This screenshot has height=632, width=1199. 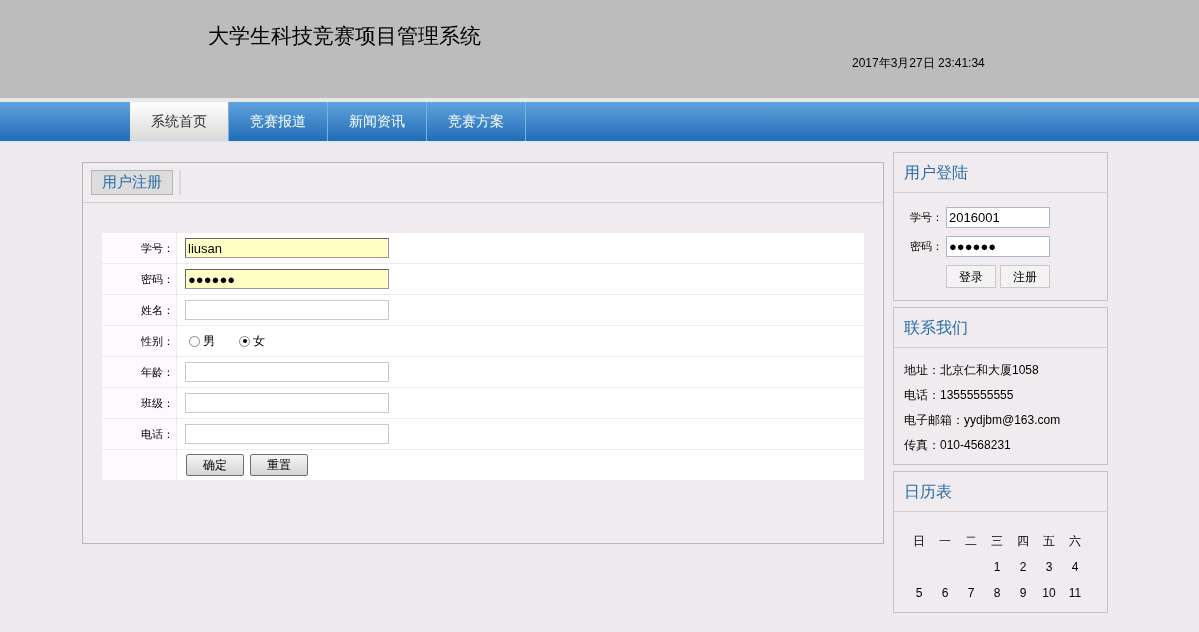 What do you see at coordinates (945, 593) in the screenshot?
I see `calendar-day: 6` at bounding box center [945, 593].